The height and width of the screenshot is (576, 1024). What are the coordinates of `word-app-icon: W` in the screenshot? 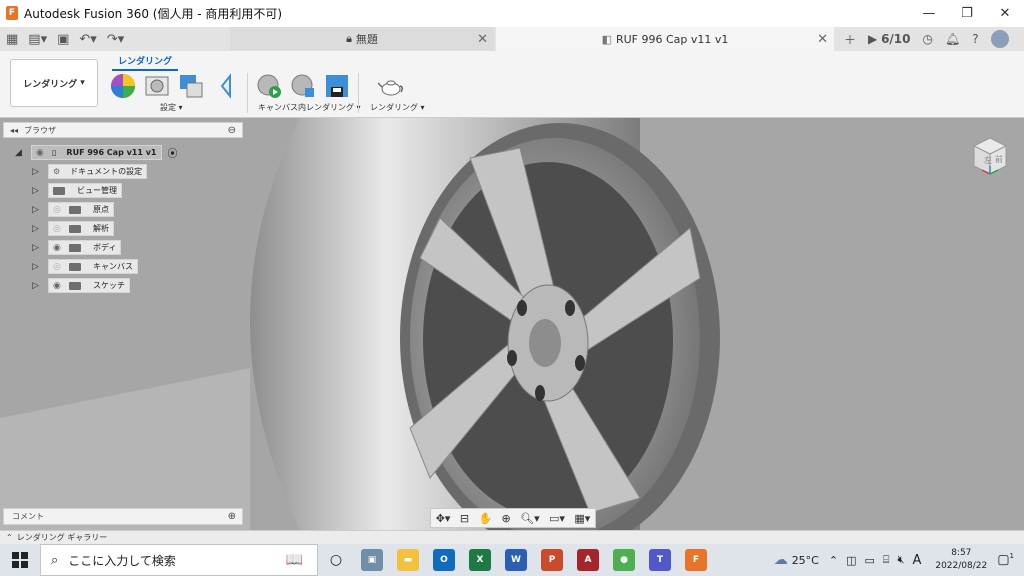 It's located at (516, 560).